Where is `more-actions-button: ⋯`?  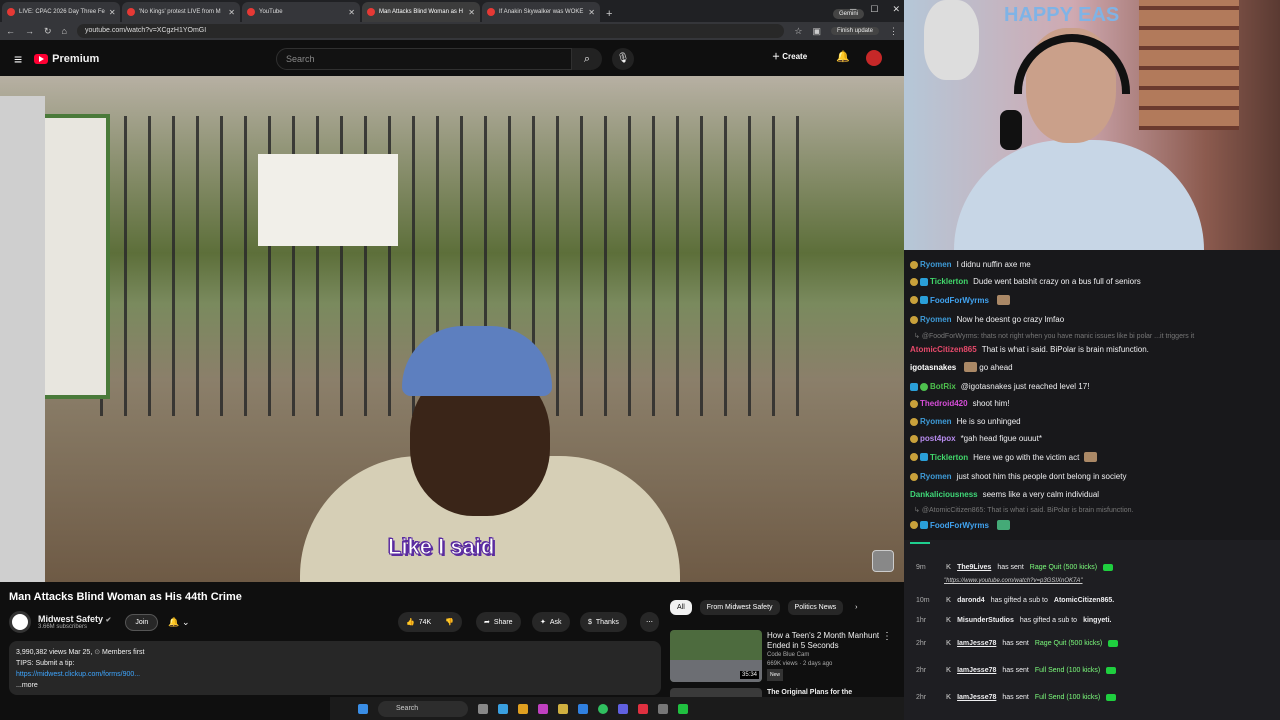
more-actions-button: ⋯ is located at coordinates (649, 622).